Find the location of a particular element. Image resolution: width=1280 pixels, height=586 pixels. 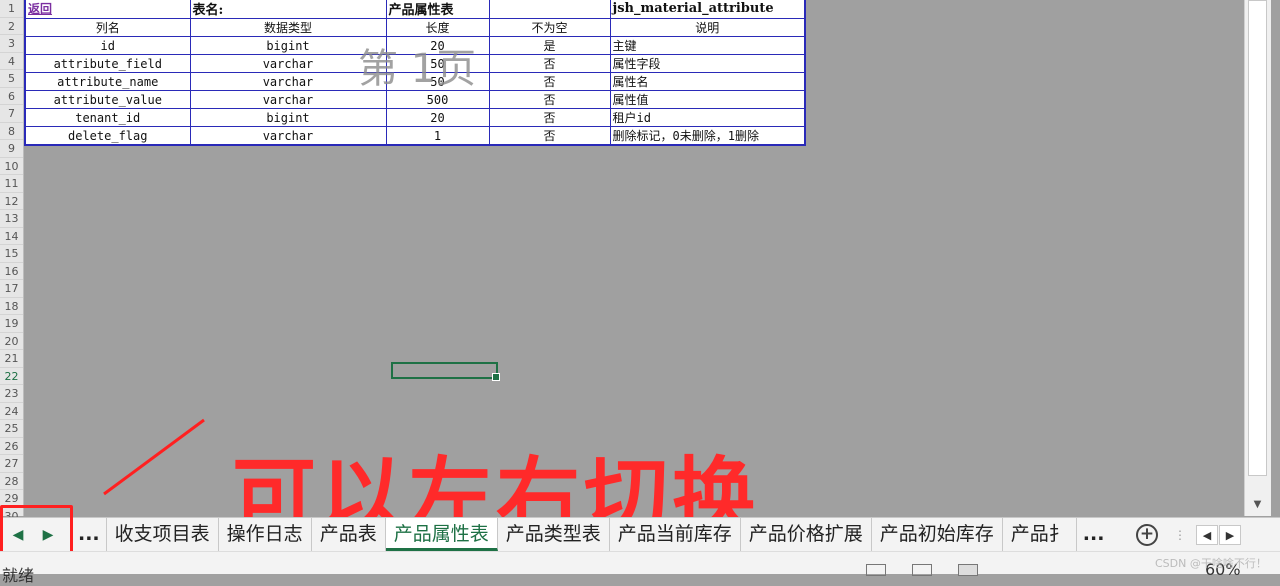

page-break-view-icon is located at coordinates (968, 570).